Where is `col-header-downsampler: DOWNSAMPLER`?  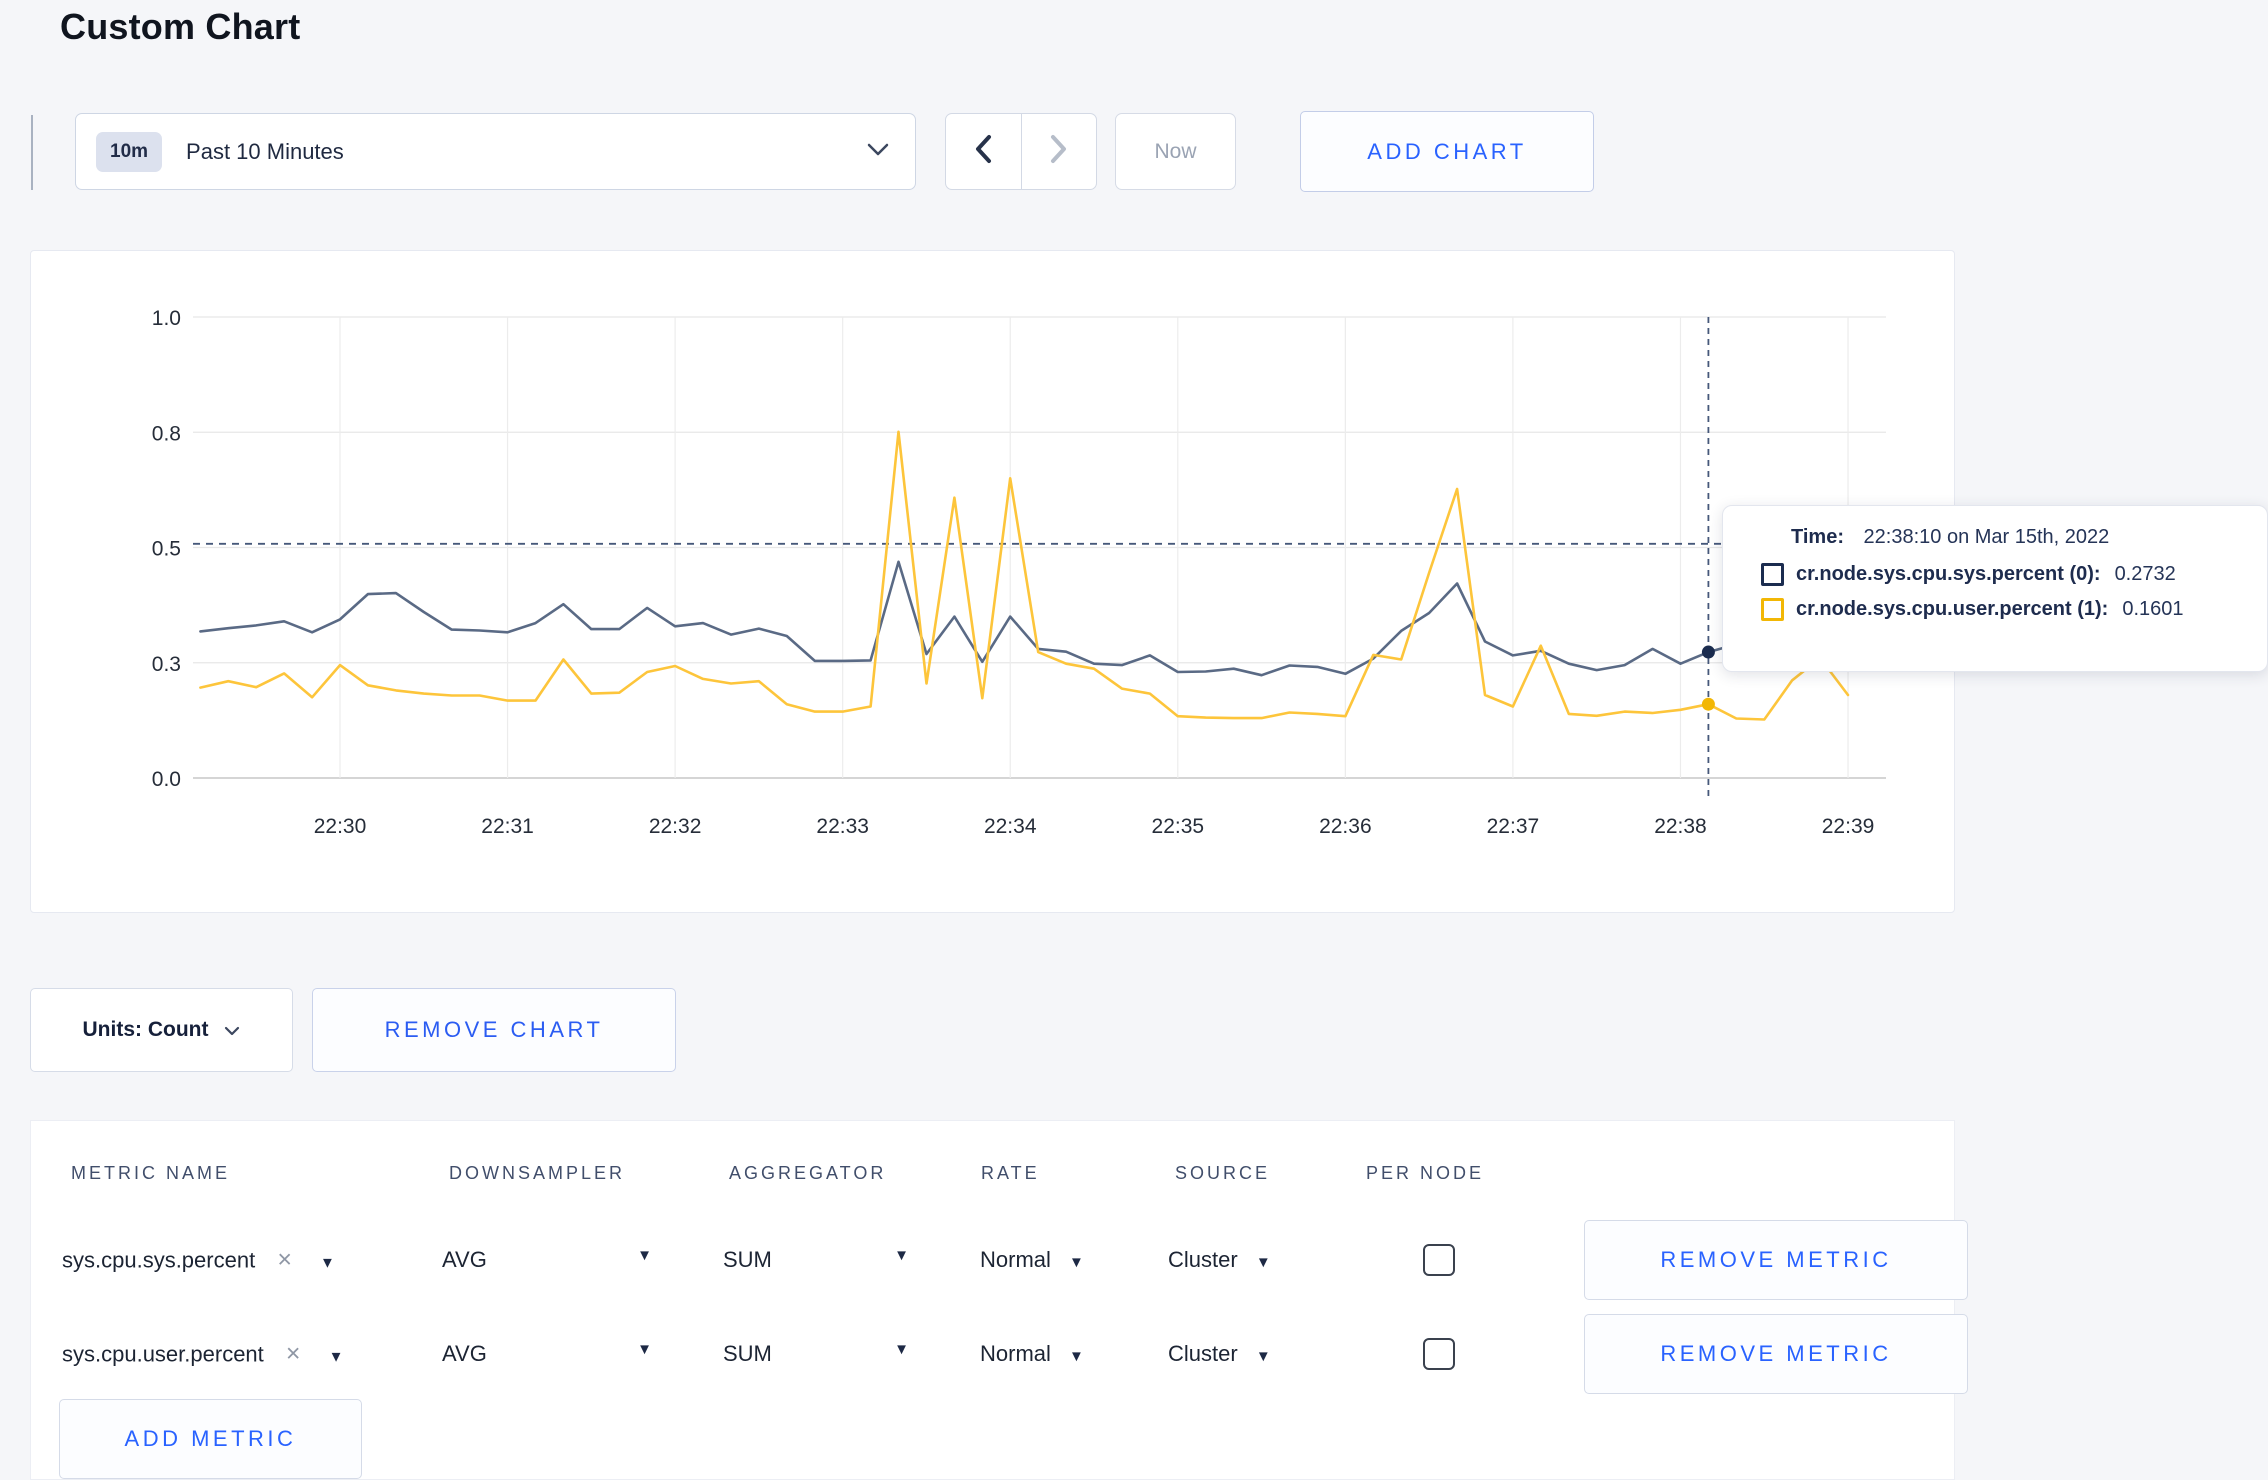 col-header-downsampler: DOWNSAMPLER is located at coordinates (537, 1173).